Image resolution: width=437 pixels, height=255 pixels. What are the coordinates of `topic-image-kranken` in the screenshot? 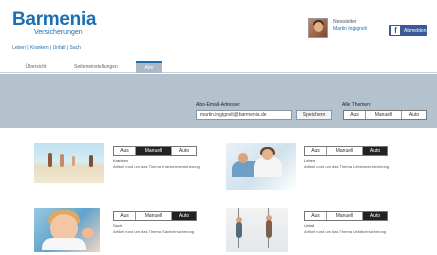 It's located at (69, 163).